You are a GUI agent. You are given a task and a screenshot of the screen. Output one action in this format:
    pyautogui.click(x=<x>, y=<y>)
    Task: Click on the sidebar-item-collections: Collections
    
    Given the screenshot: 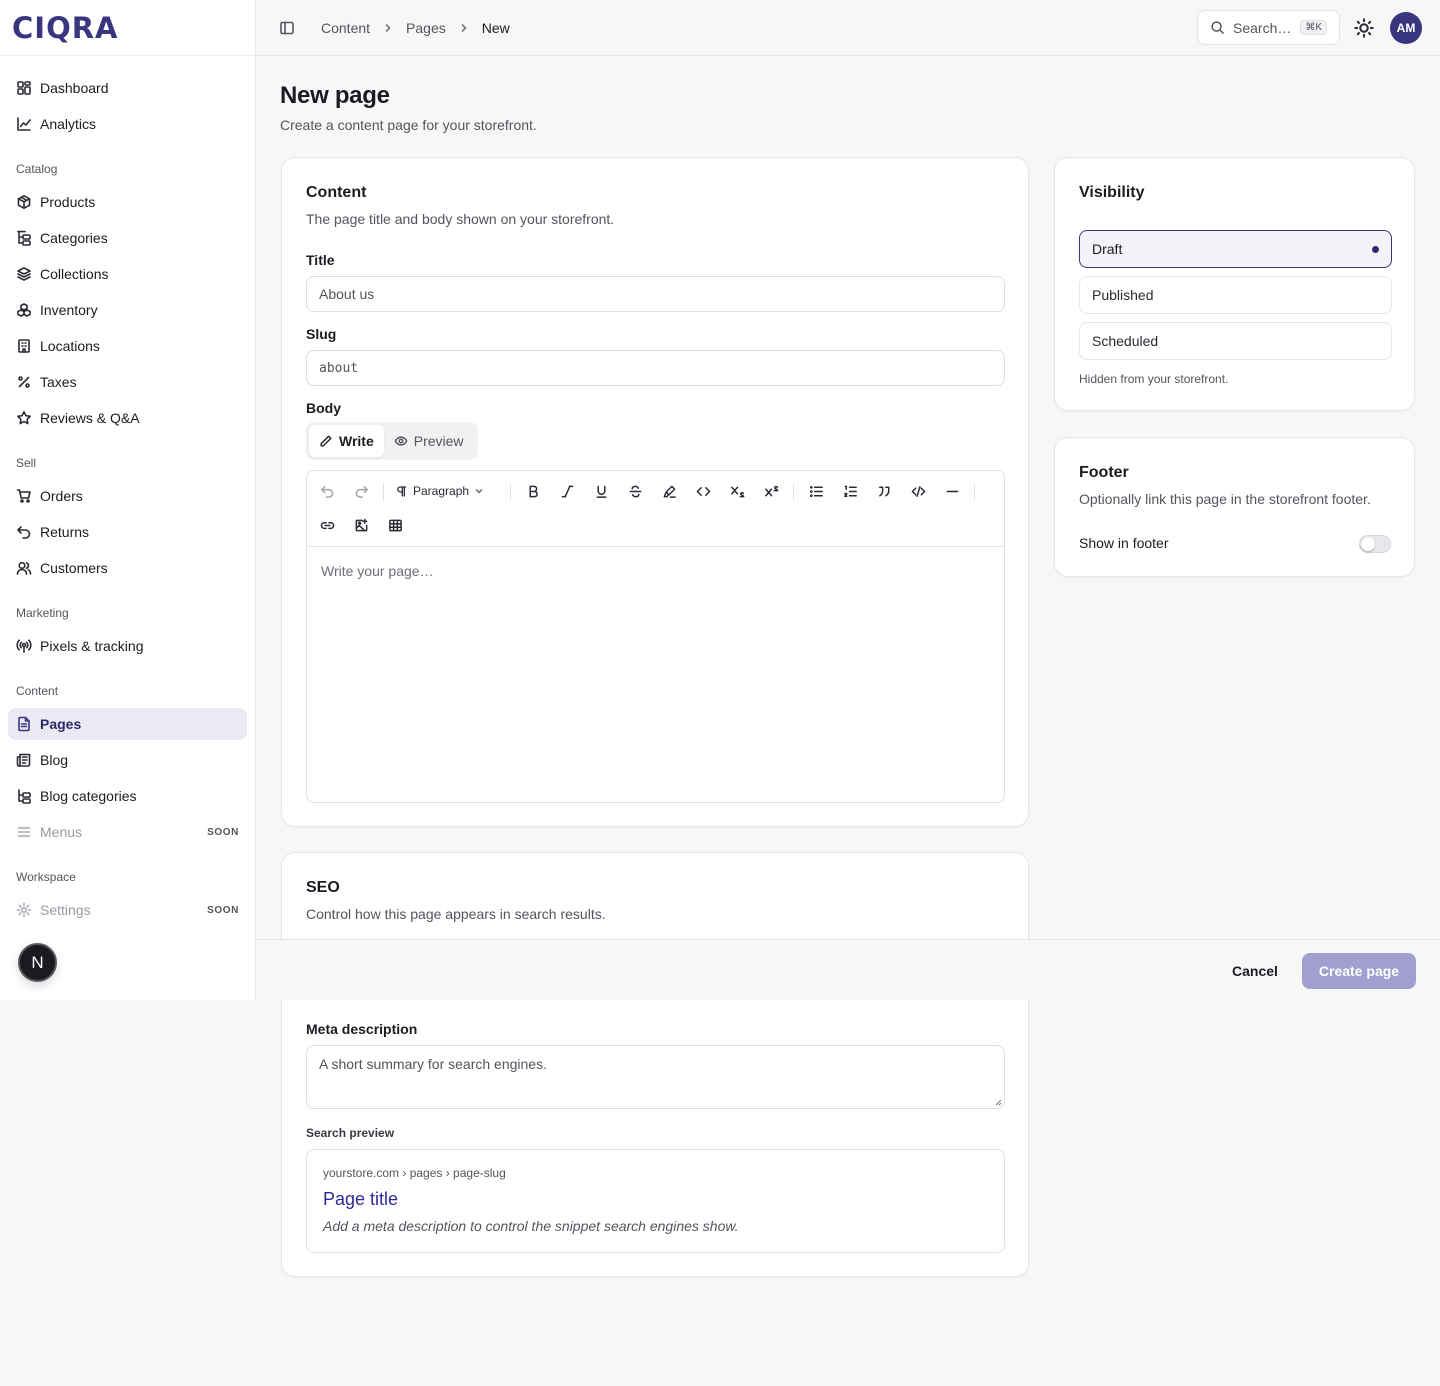 What is the action you would take?
    pyautogui.click(x=127, y=274)
    